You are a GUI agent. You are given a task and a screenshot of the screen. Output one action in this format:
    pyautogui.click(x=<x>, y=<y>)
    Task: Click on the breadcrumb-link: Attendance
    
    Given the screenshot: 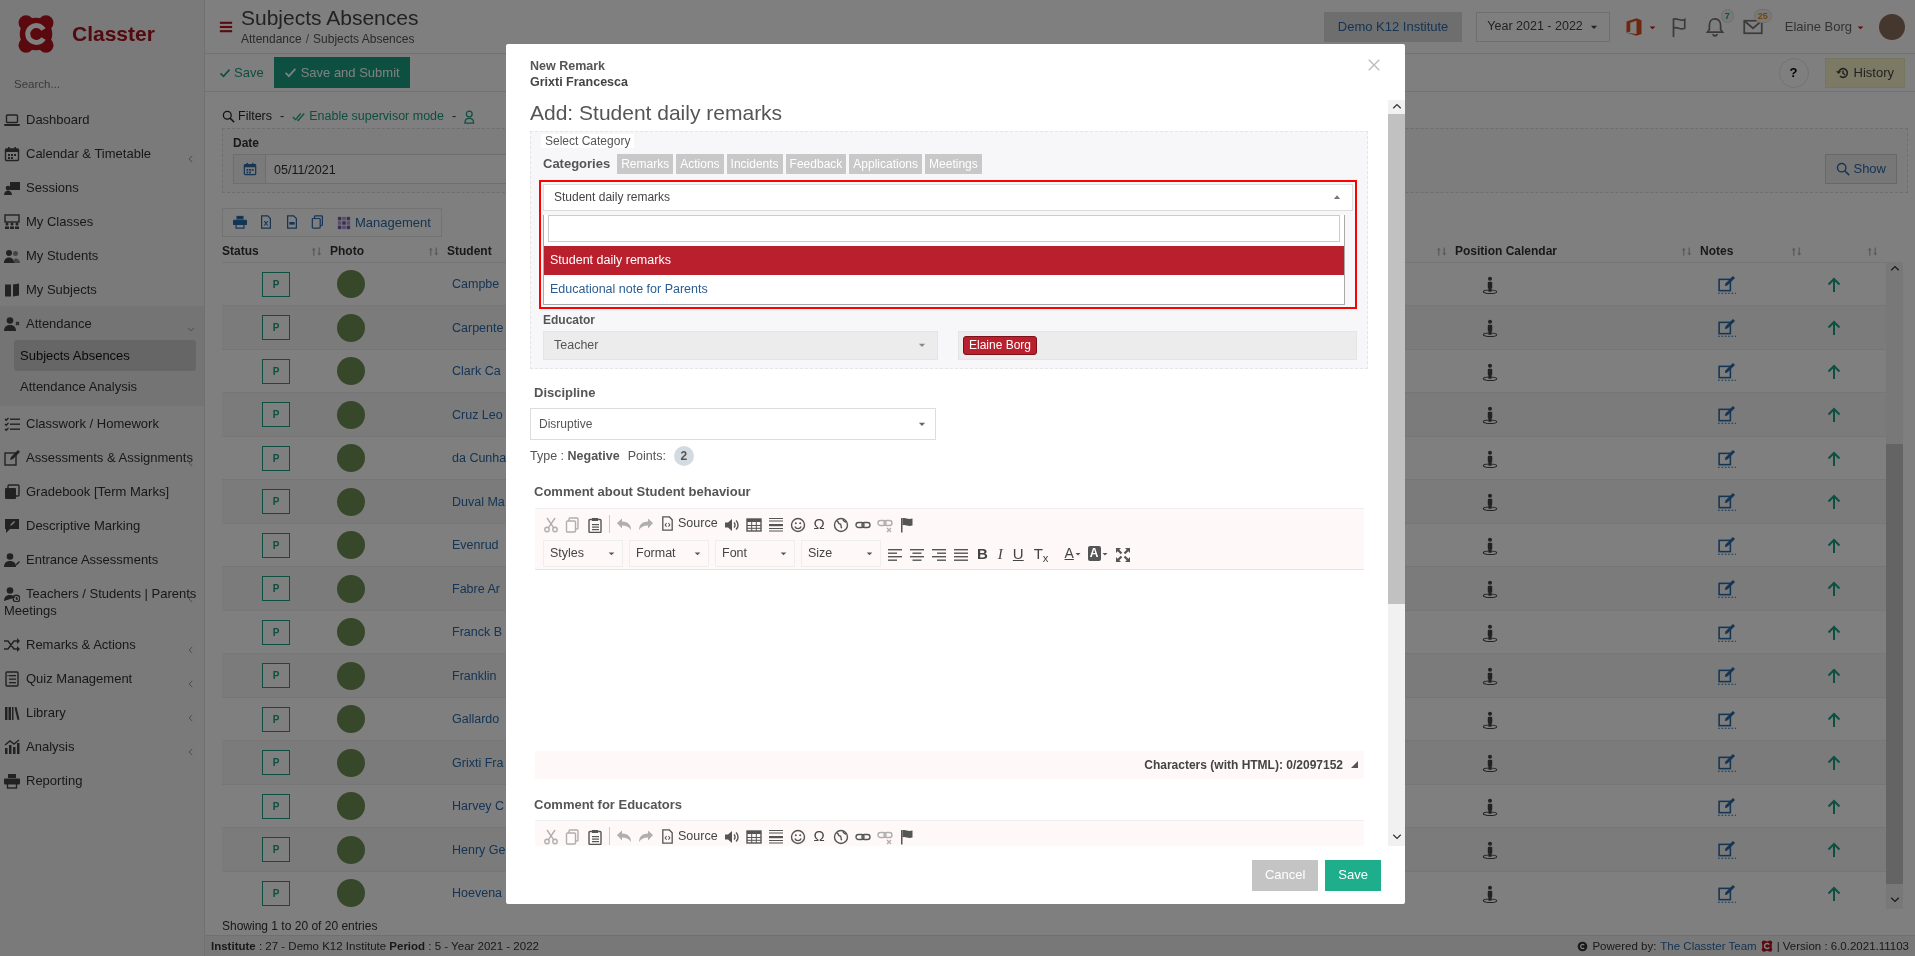 What is the action you would take?
    pyautogui.click(x=271, y=38)
    